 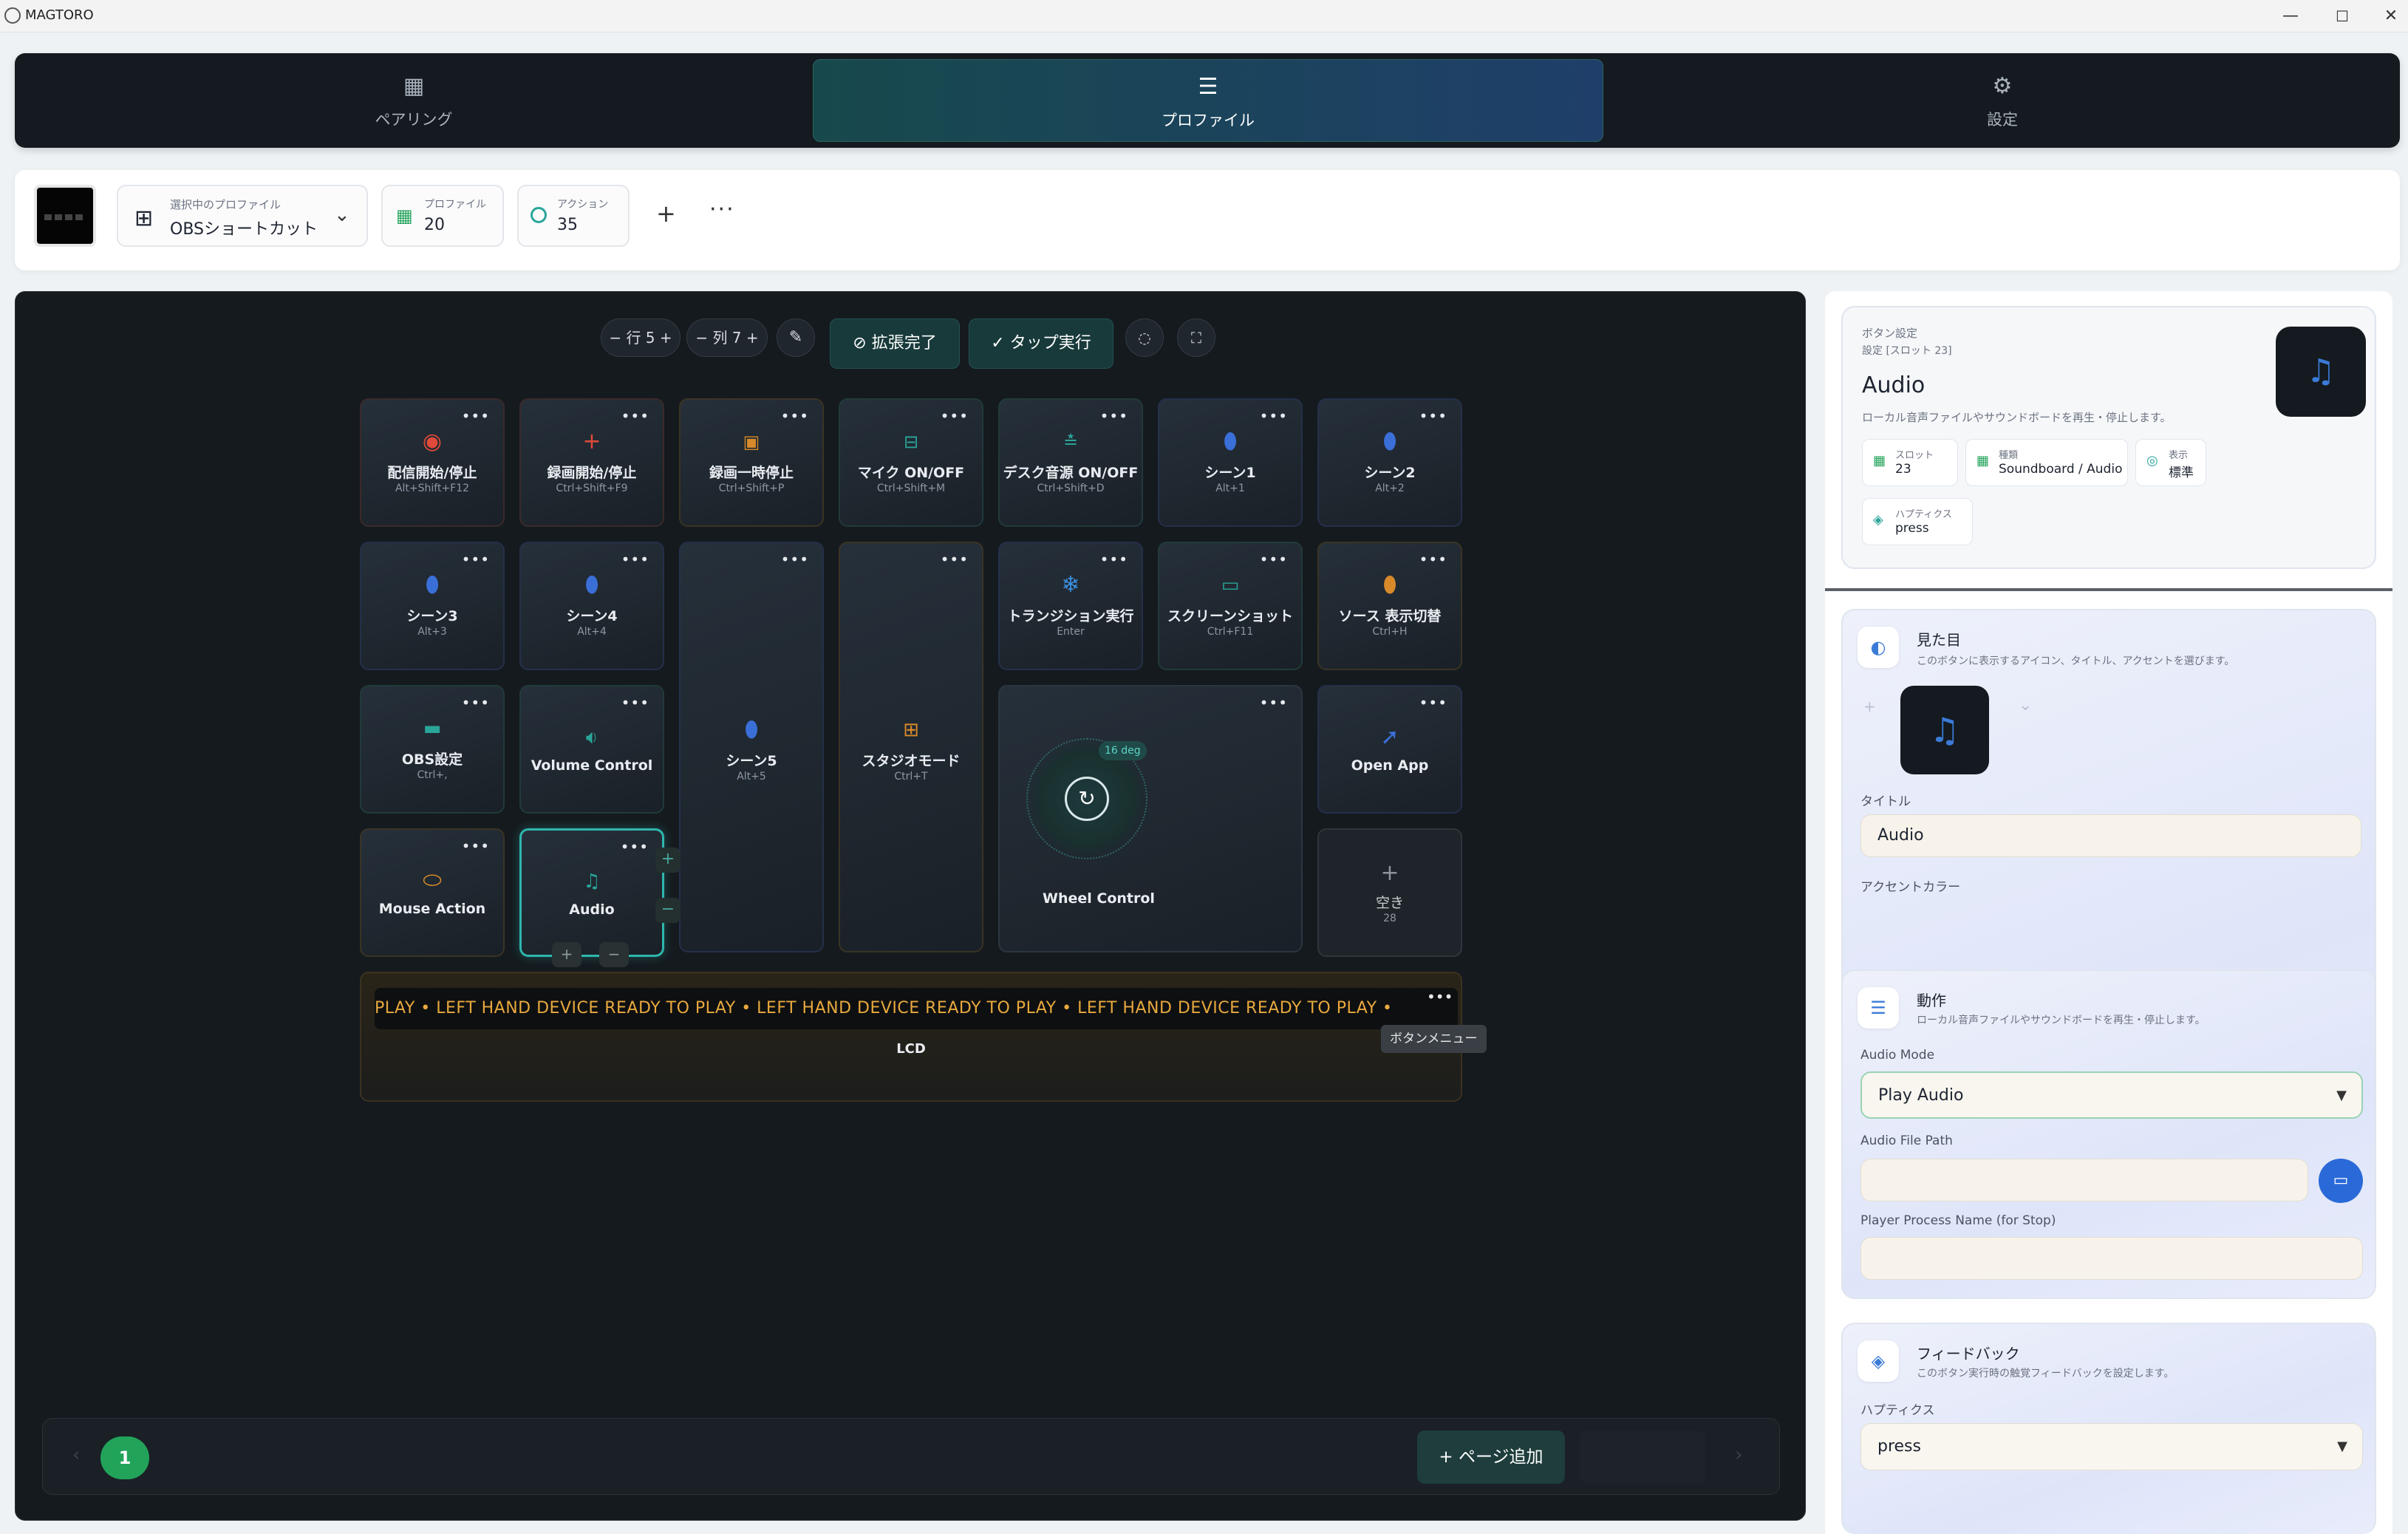 I want to click on more-options-button: ···, so click(x=722, y=209).